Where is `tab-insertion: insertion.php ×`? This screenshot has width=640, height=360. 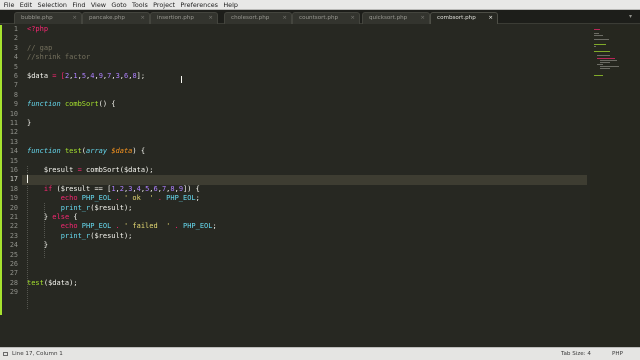 tab-insertion: insertion.php × is located at coordinates (184, 18).